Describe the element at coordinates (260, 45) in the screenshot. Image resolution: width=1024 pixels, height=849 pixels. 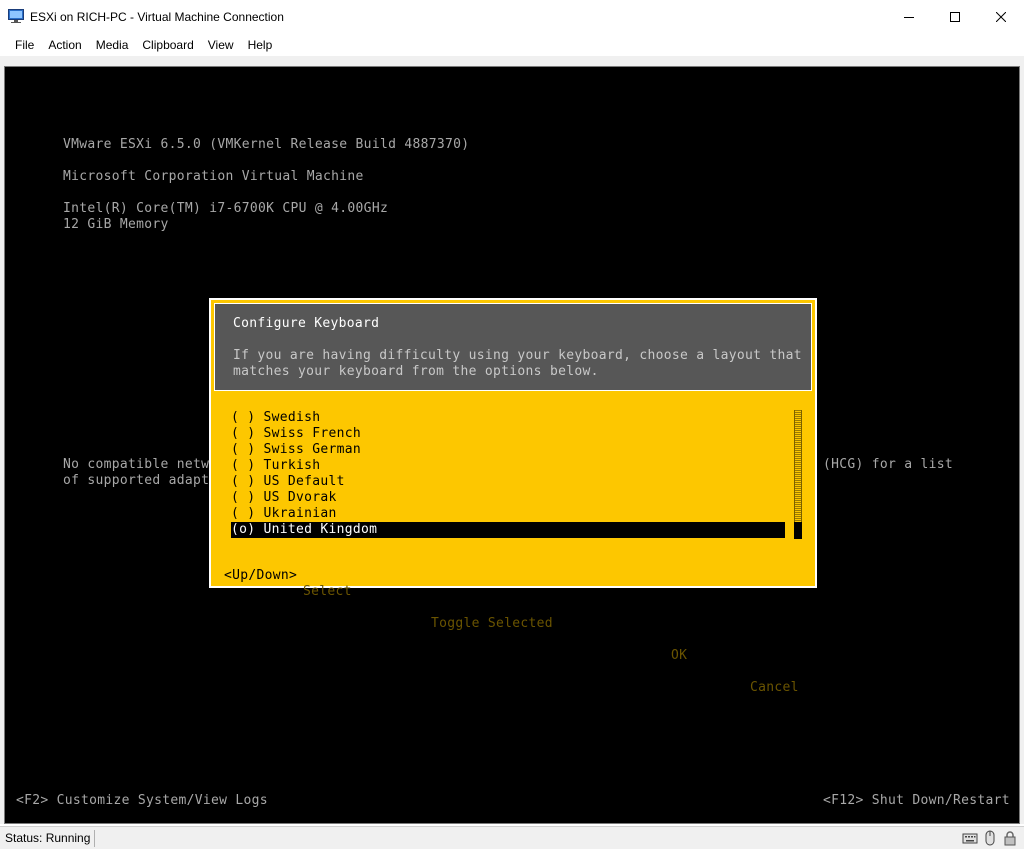
I see `menu-help: Help` at that location.